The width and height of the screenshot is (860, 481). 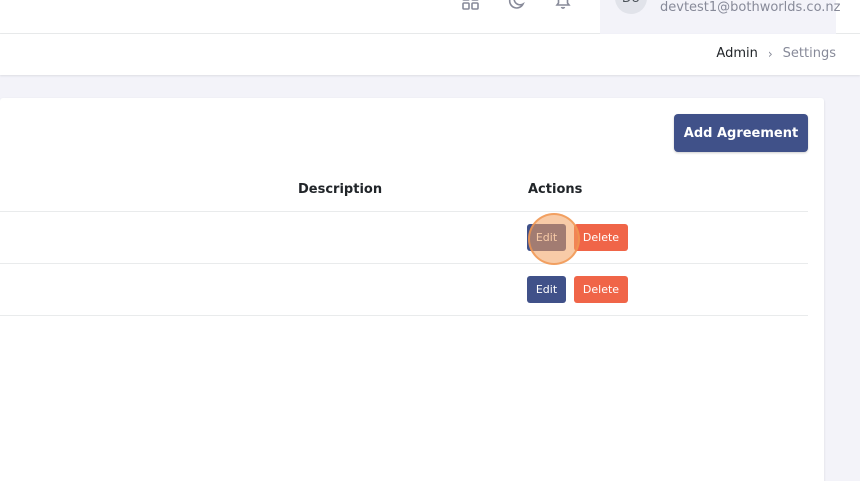 I want to click on table-header: Description Actions, so click(x=404, y=191).